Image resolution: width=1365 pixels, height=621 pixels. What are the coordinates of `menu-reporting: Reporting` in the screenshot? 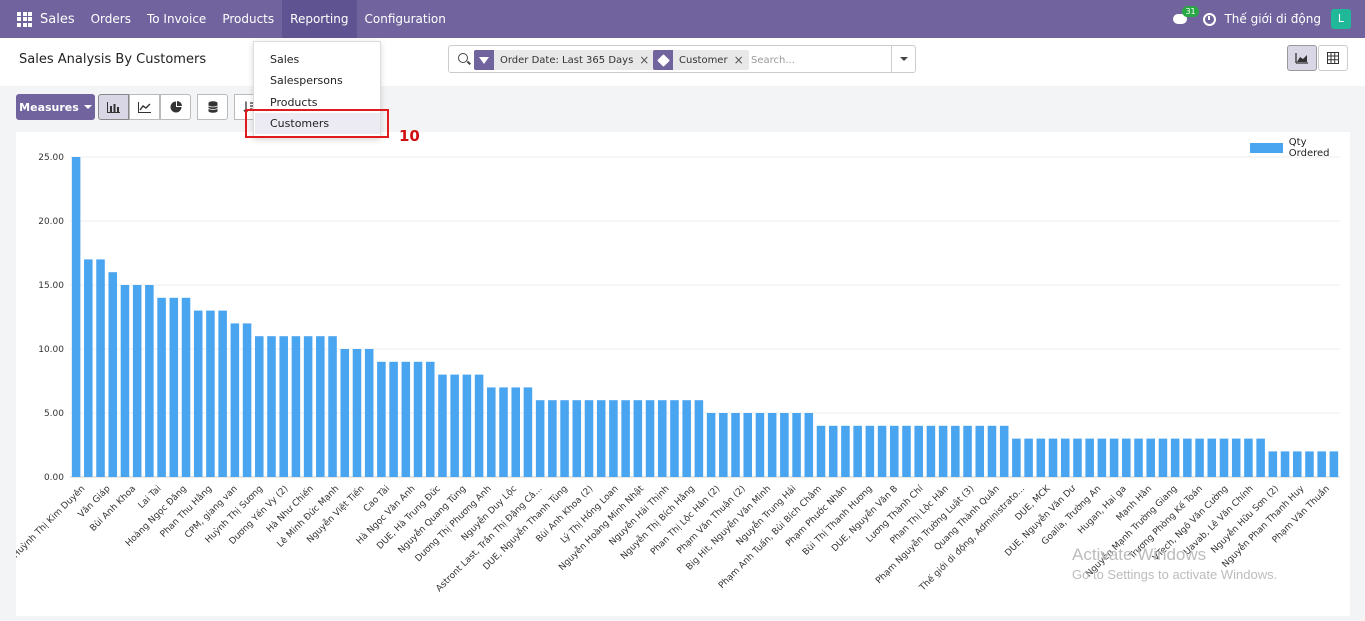 It's located at (319, 19).